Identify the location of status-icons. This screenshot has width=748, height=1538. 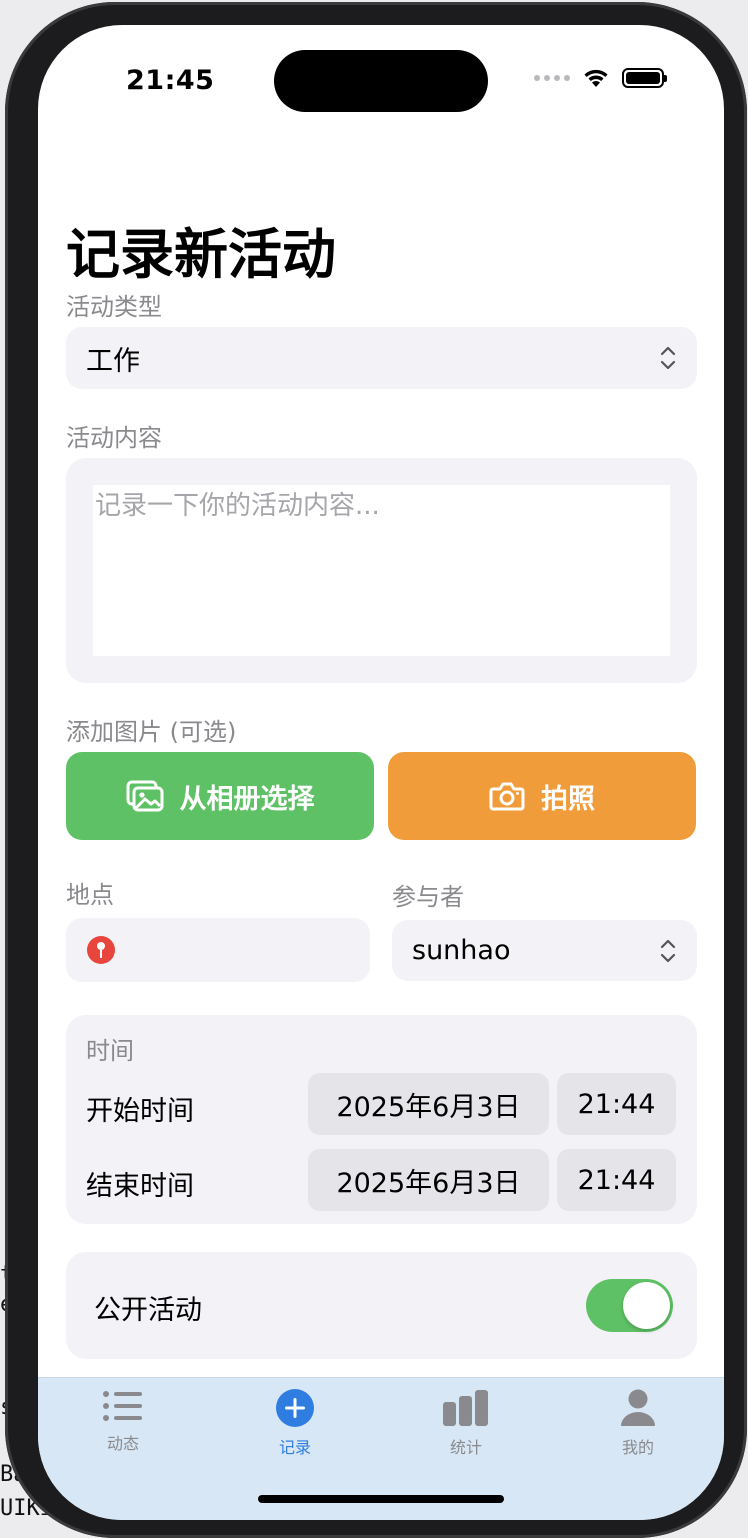
(600, 78).